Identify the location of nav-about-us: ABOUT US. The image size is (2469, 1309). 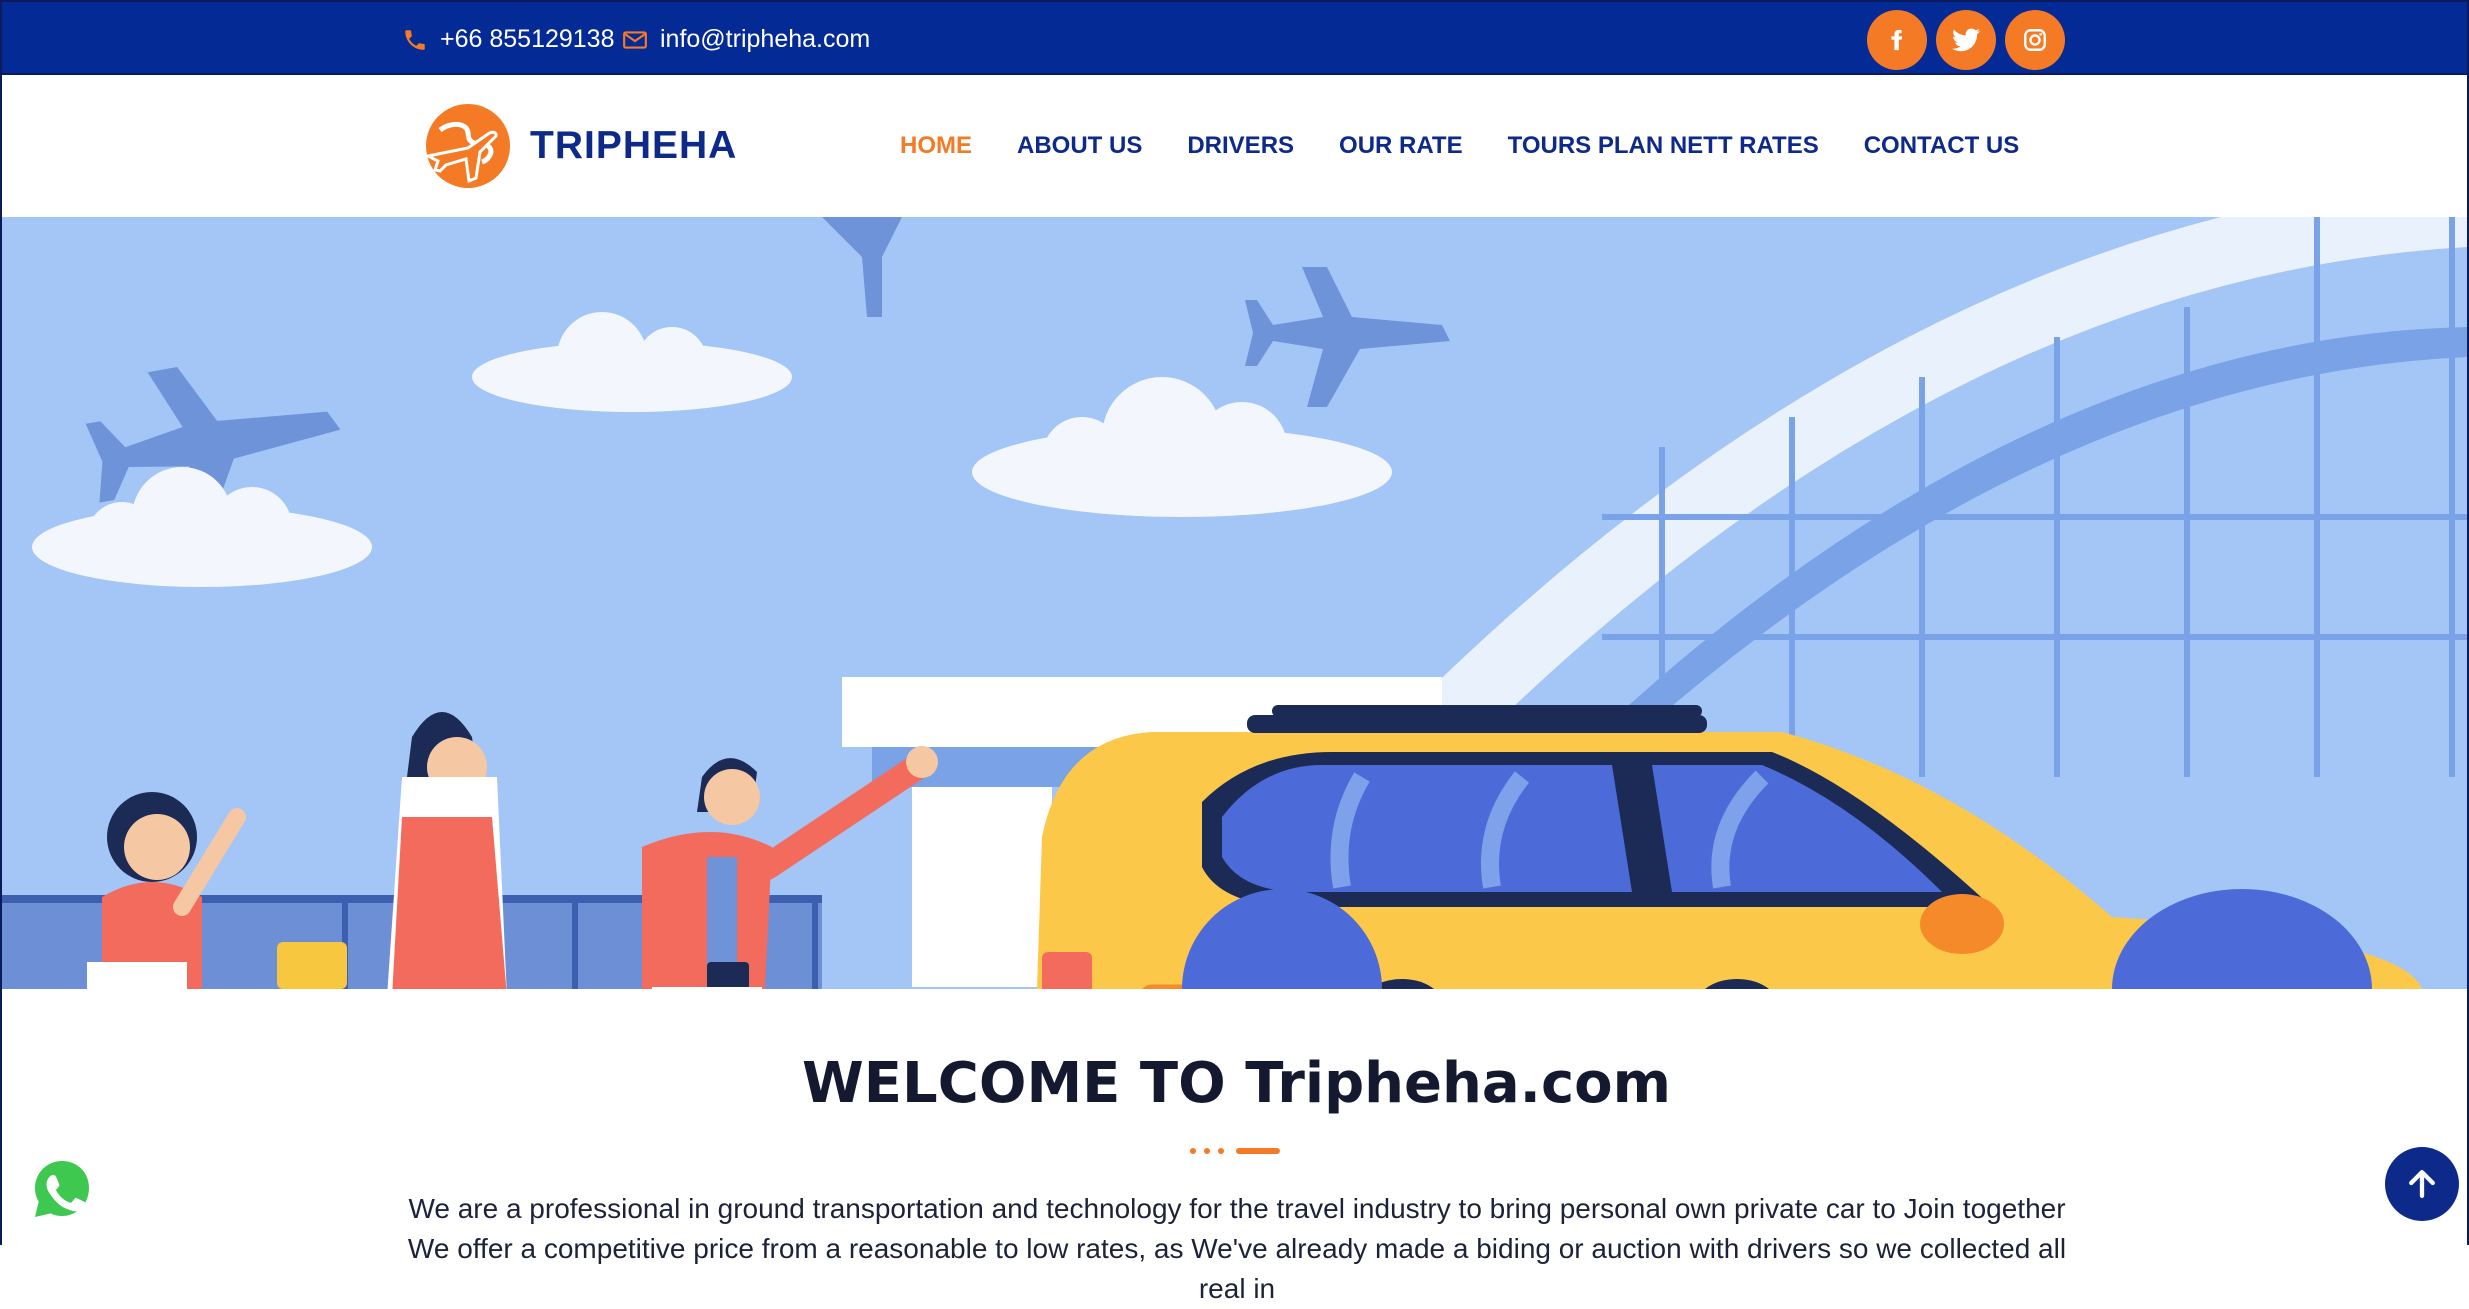
(1079, 146).